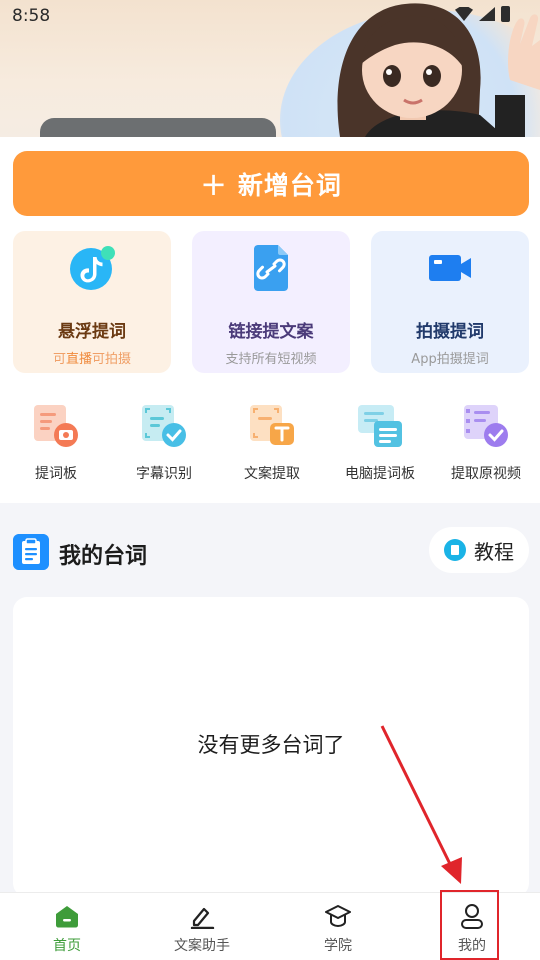 The height and width of the screenshot is (960, 540). What do you see at coordinates (380, 426) in the screenshot?
I see `pc-teleprompter-icon` at bounding box center [380, 426].